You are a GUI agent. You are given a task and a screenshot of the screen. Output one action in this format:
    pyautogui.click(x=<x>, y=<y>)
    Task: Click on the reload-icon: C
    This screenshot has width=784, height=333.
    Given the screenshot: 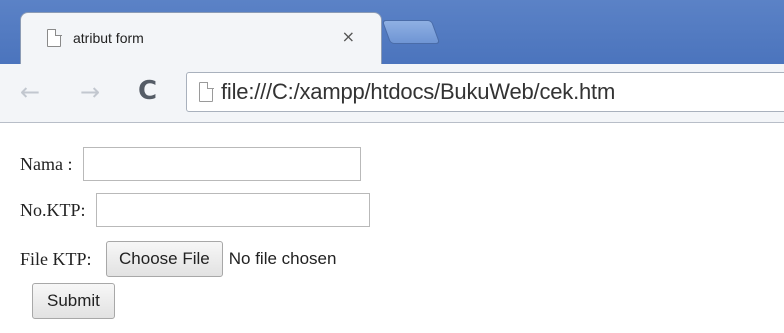 What is the action you would take?
    pyautogui.click(x=147, y=91)
    